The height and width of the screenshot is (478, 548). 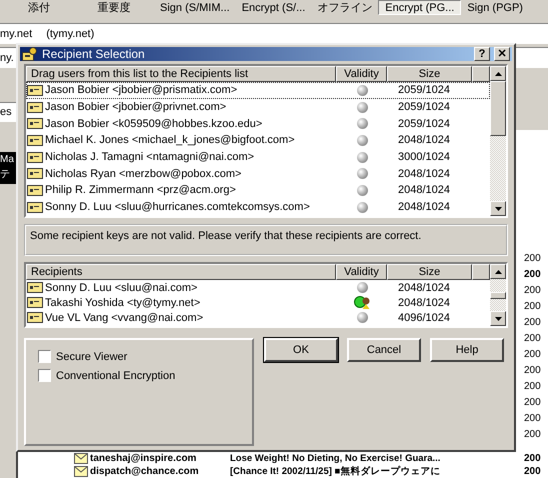 What do you see at coordinates (335, 472) in the screenshot?
I see `message-subject: [Chance It! 2002/11/25] ■無料ダレープウェアに` at bounding box center [335, 472].